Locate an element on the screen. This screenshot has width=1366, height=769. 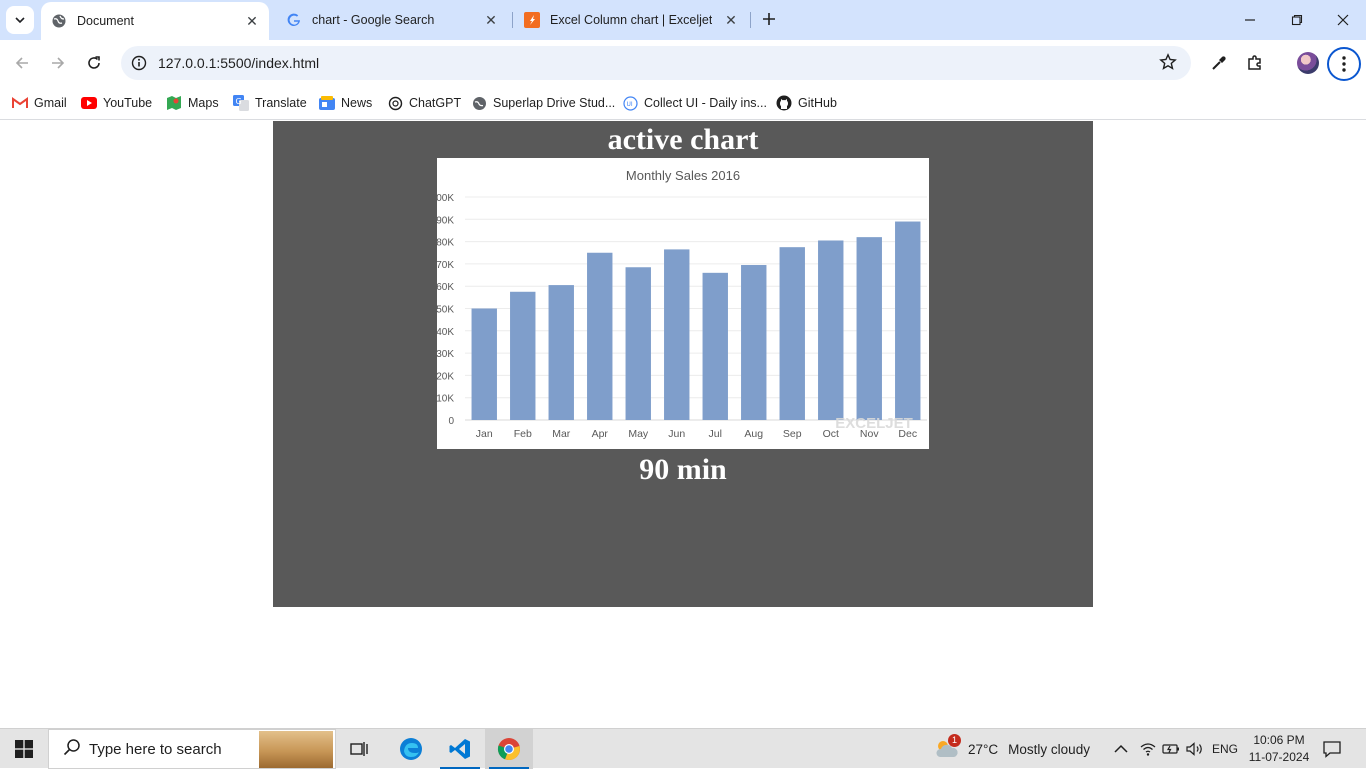
forward-button is located at coordinates (58, 63).